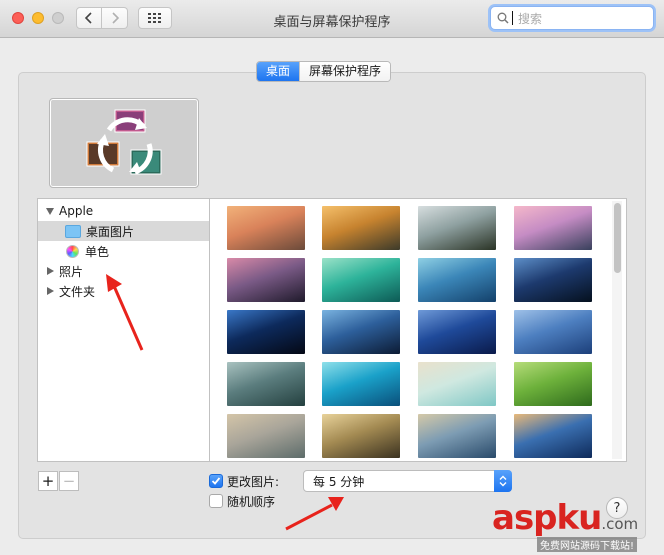 The width and height of the screenshot is (664, 555). What do you see at coordinates (123, 211) in the screenshot?
I see `sidebar-item-apple: Apple` at bounding box center [123, 211].